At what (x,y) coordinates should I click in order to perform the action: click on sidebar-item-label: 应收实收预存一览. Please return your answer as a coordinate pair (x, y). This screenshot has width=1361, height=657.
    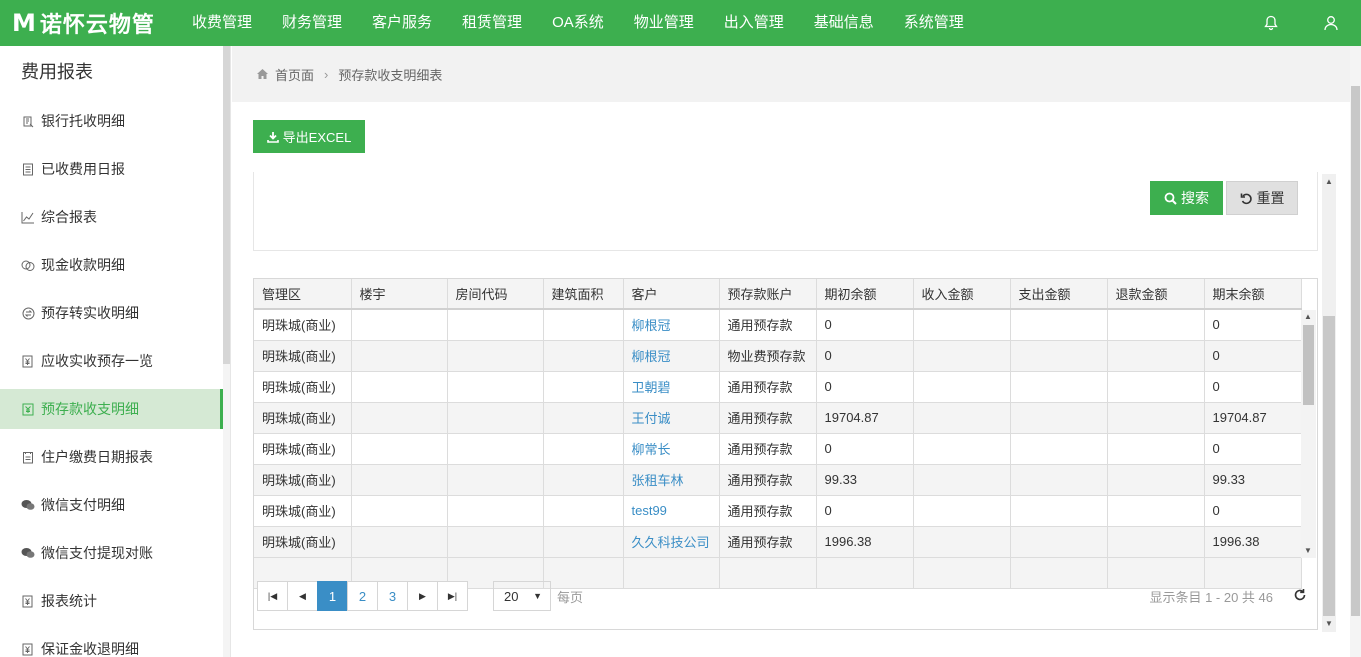
    Looking at the image, I should click on (97, 361).